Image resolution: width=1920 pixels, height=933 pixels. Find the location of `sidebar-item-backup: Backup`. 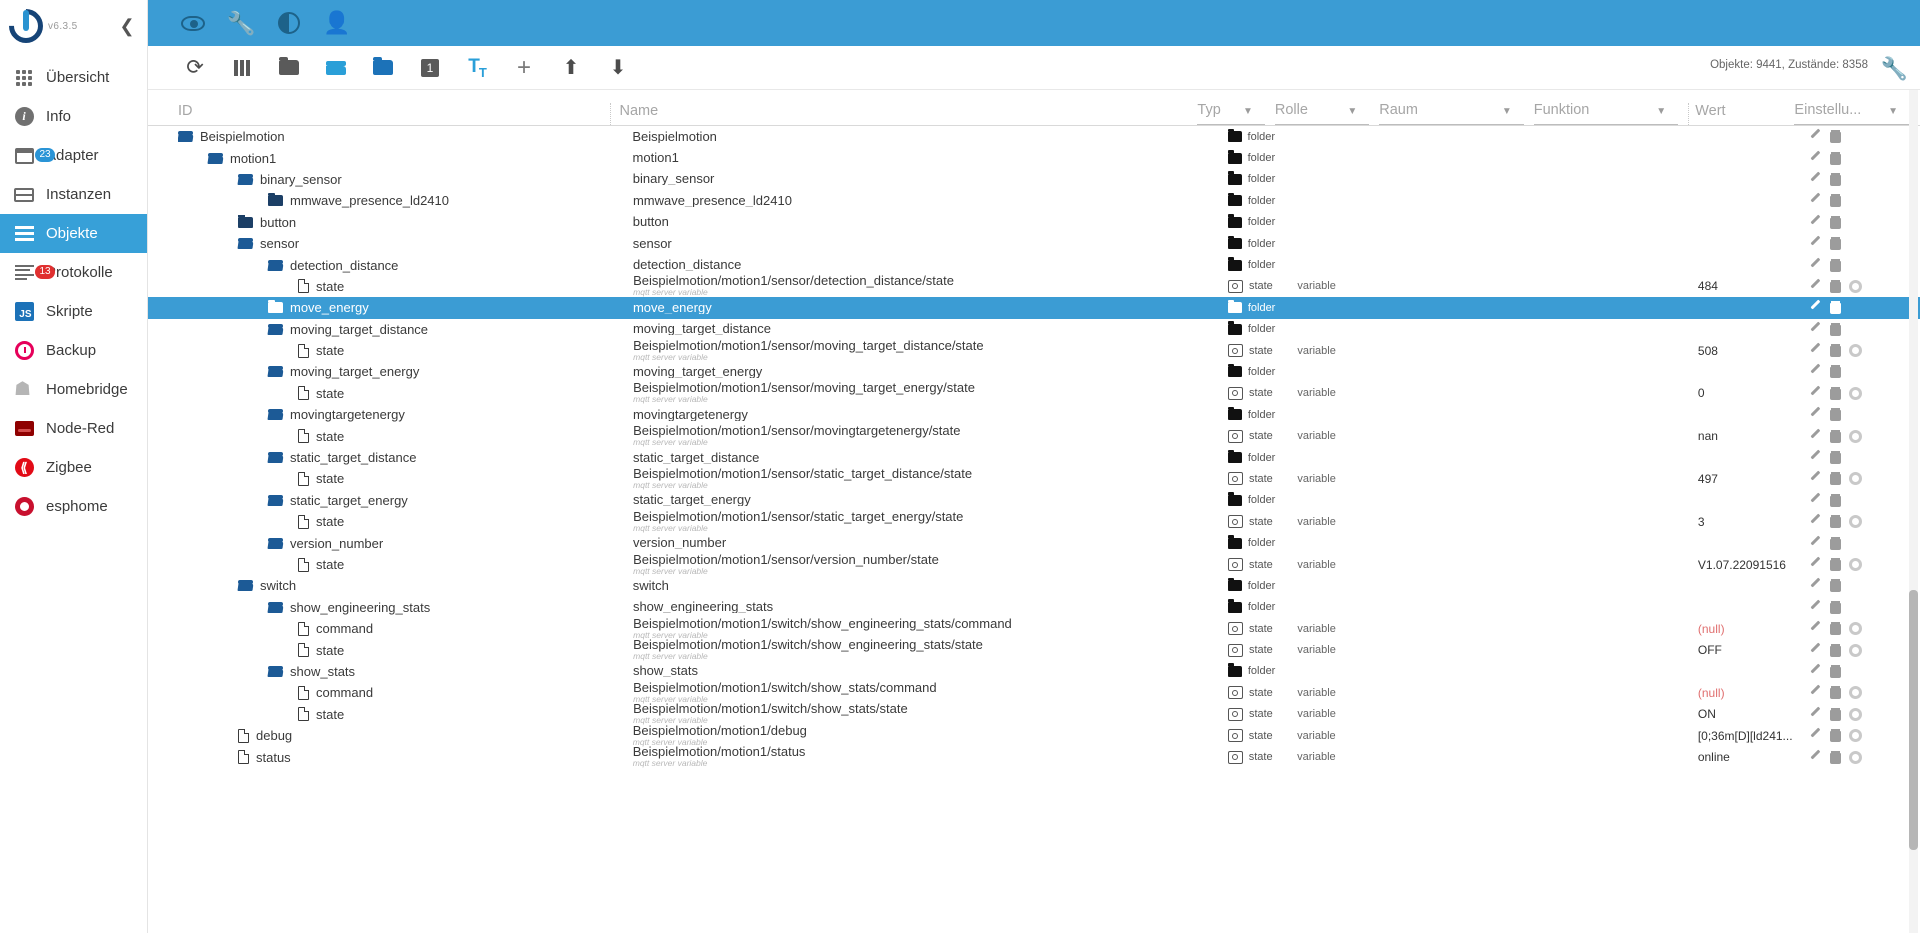

sidebar-item-backup: Backup is located at coordinates (73, 350).